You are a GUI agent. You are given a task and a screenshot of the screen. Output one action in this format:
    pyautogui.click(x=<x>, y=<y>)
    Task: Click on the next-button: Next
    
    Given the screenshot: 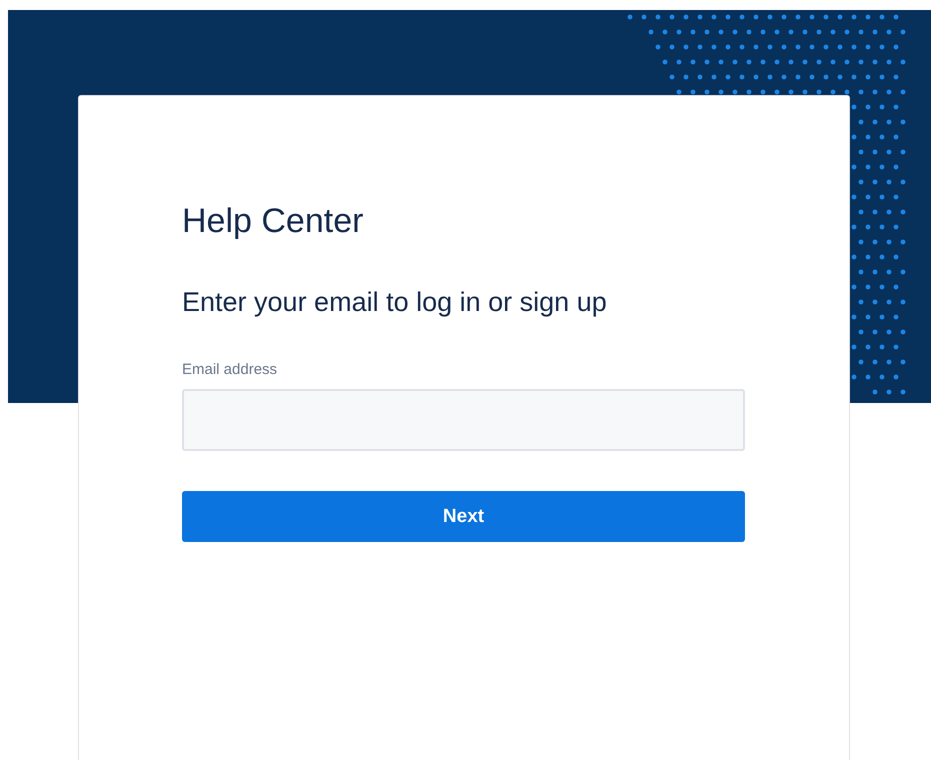 What is the action you would take?
    pyautogui.click(x=463, y=516)
    